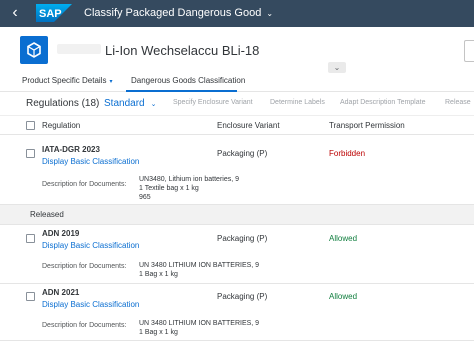  Describe the element at coordinates (30, 125) in the screenshot. I see `select-all-checkbox` at that location.